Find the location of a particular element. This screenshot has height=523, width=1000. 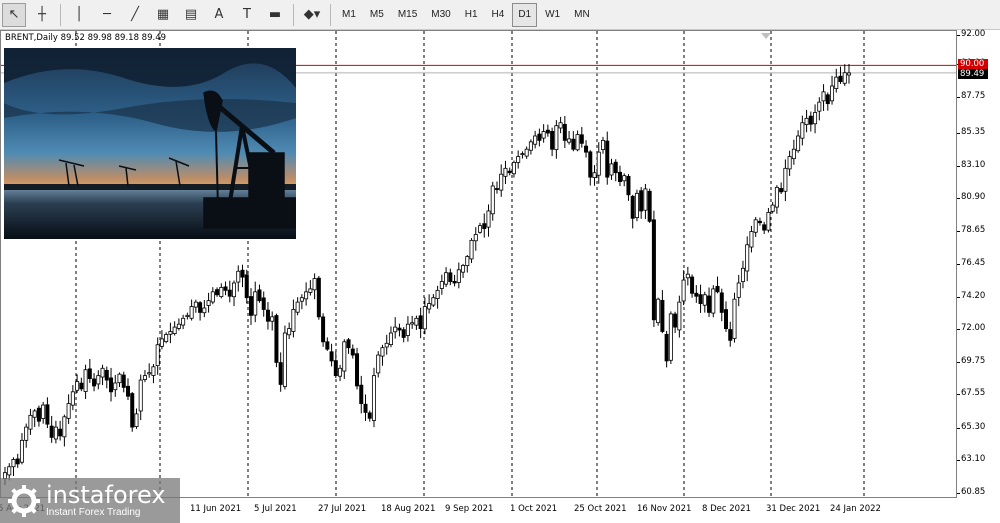

timeframe-m5-button: M5 is located at coordinates (377, 15).